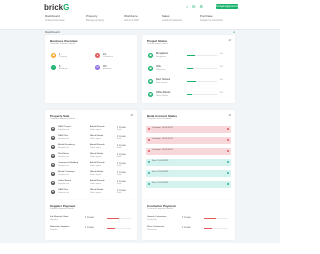 This screenshot has height=254, width=320. Describe the element at coordinates (160, 208) in the screenshot. I see `card-subtitle: Contractor payment details` at that location.